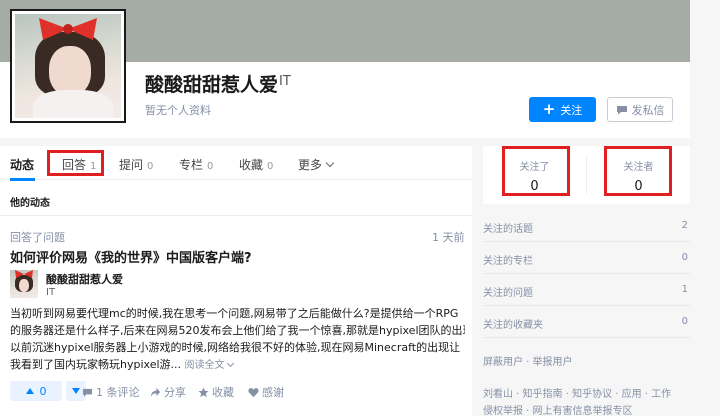 The image size is (720, 416). What do you see at coordinates (528, 360) in the screenshot?
I see `block-report-links: 屏蔽用户 · 举报用户` at bounding box center [528, 360].